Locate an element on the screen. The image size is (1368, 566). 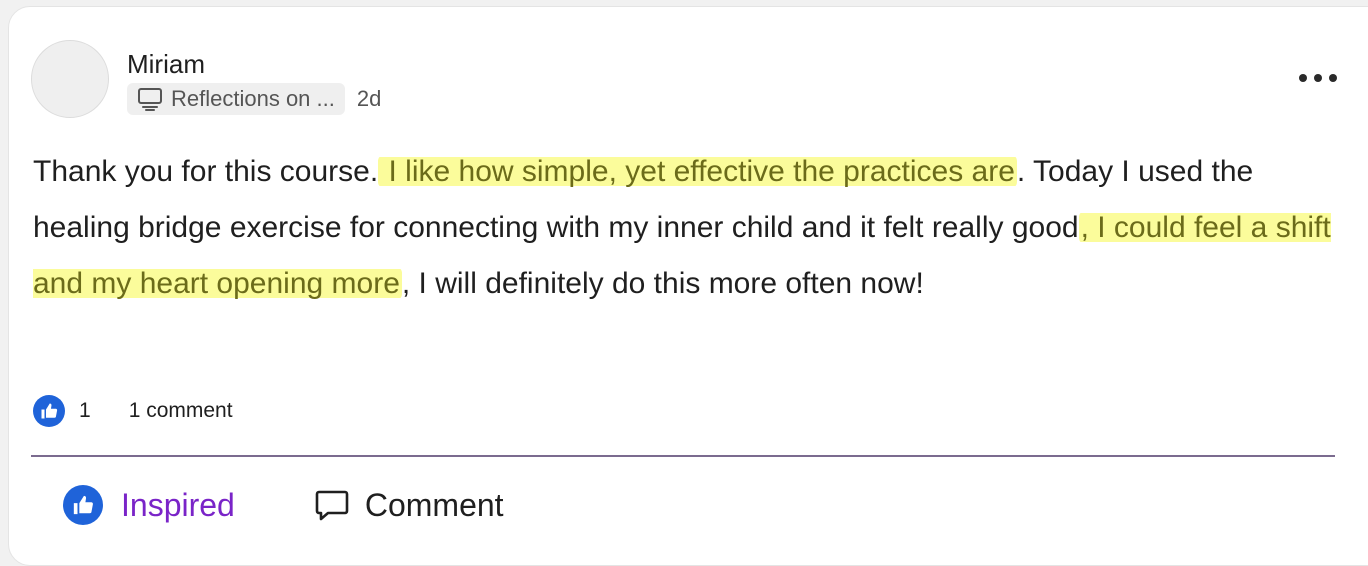
comment-count: 1 comment is located at coordinates (181, 411).